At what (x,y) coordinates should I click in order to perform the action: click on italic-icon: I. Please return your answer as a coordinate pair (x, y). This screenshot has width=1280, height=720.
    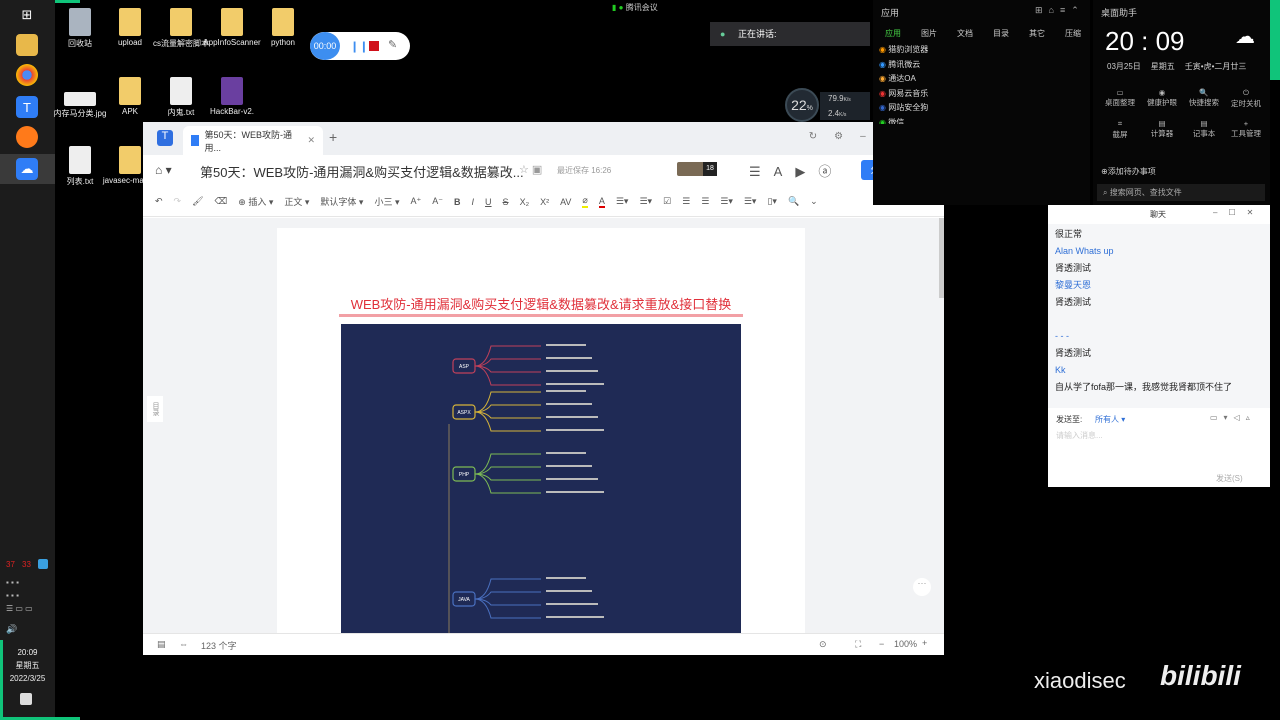
    Looking at the image, I should click on (473, 202).